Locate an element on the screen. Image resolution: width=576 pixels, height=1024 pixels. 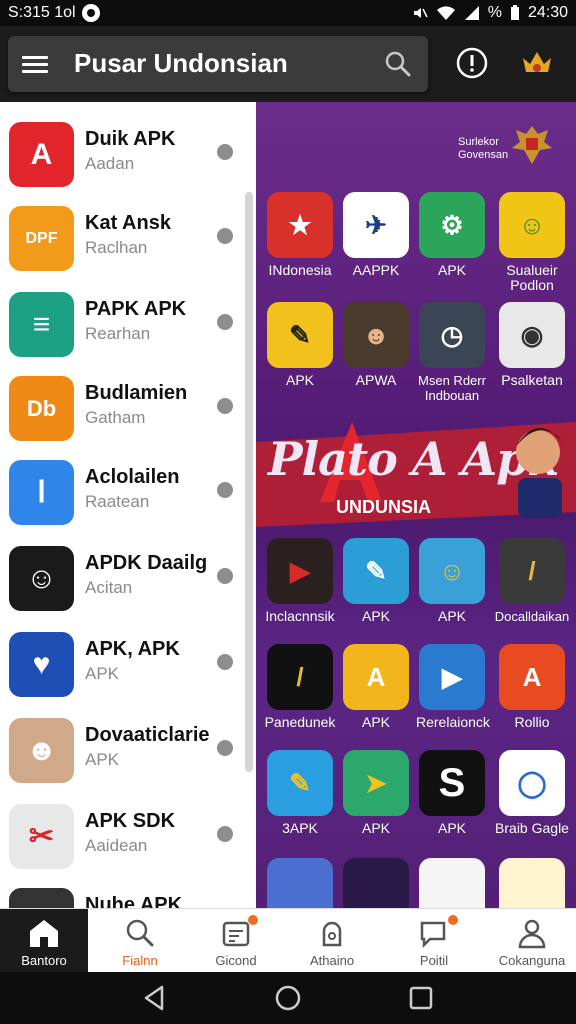
app-tile: ★ INdonesia is located at coordinates (300, 235).